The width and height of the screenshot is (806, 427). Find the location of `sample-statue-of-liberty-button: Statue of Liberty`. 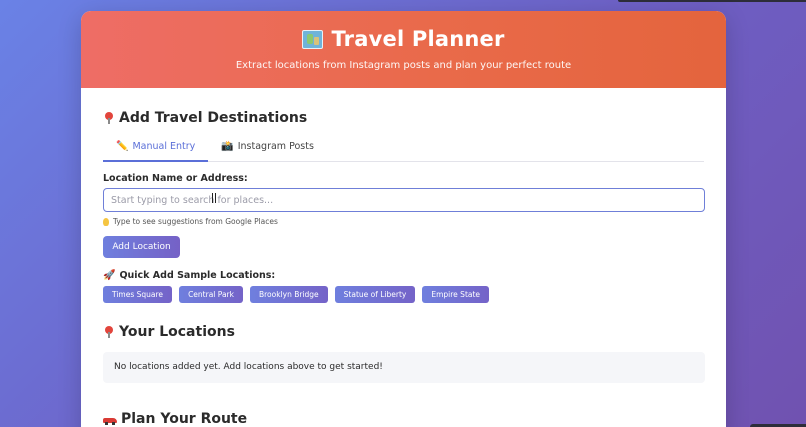

sample-statue-of-liberty-button: Statue of Liberty is located at coordinates (375, 294).